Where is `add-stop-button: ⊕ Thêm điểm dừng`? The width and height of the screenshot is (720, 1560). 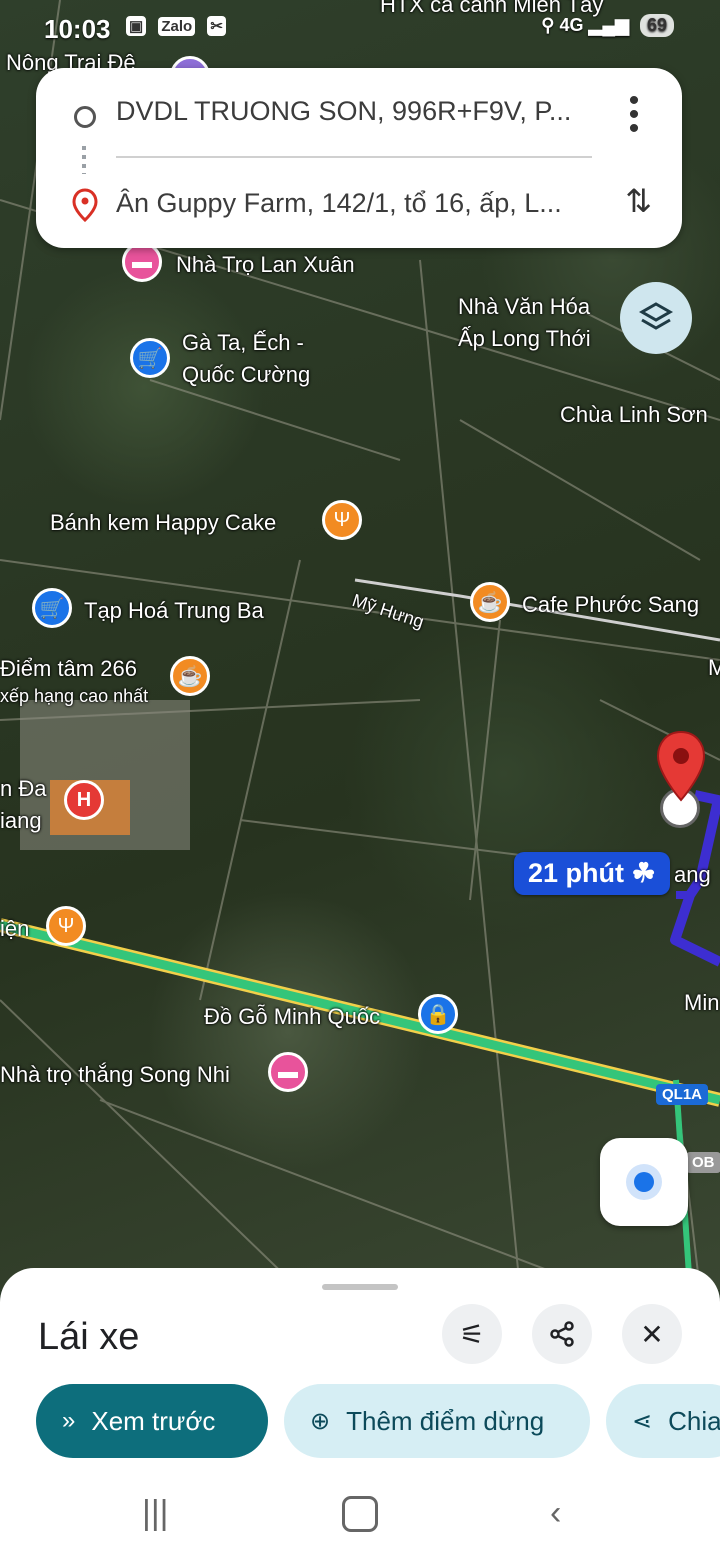 add-stop-button: ⊕ Thêm điểm dừng is located at coordinates (437, 1421).